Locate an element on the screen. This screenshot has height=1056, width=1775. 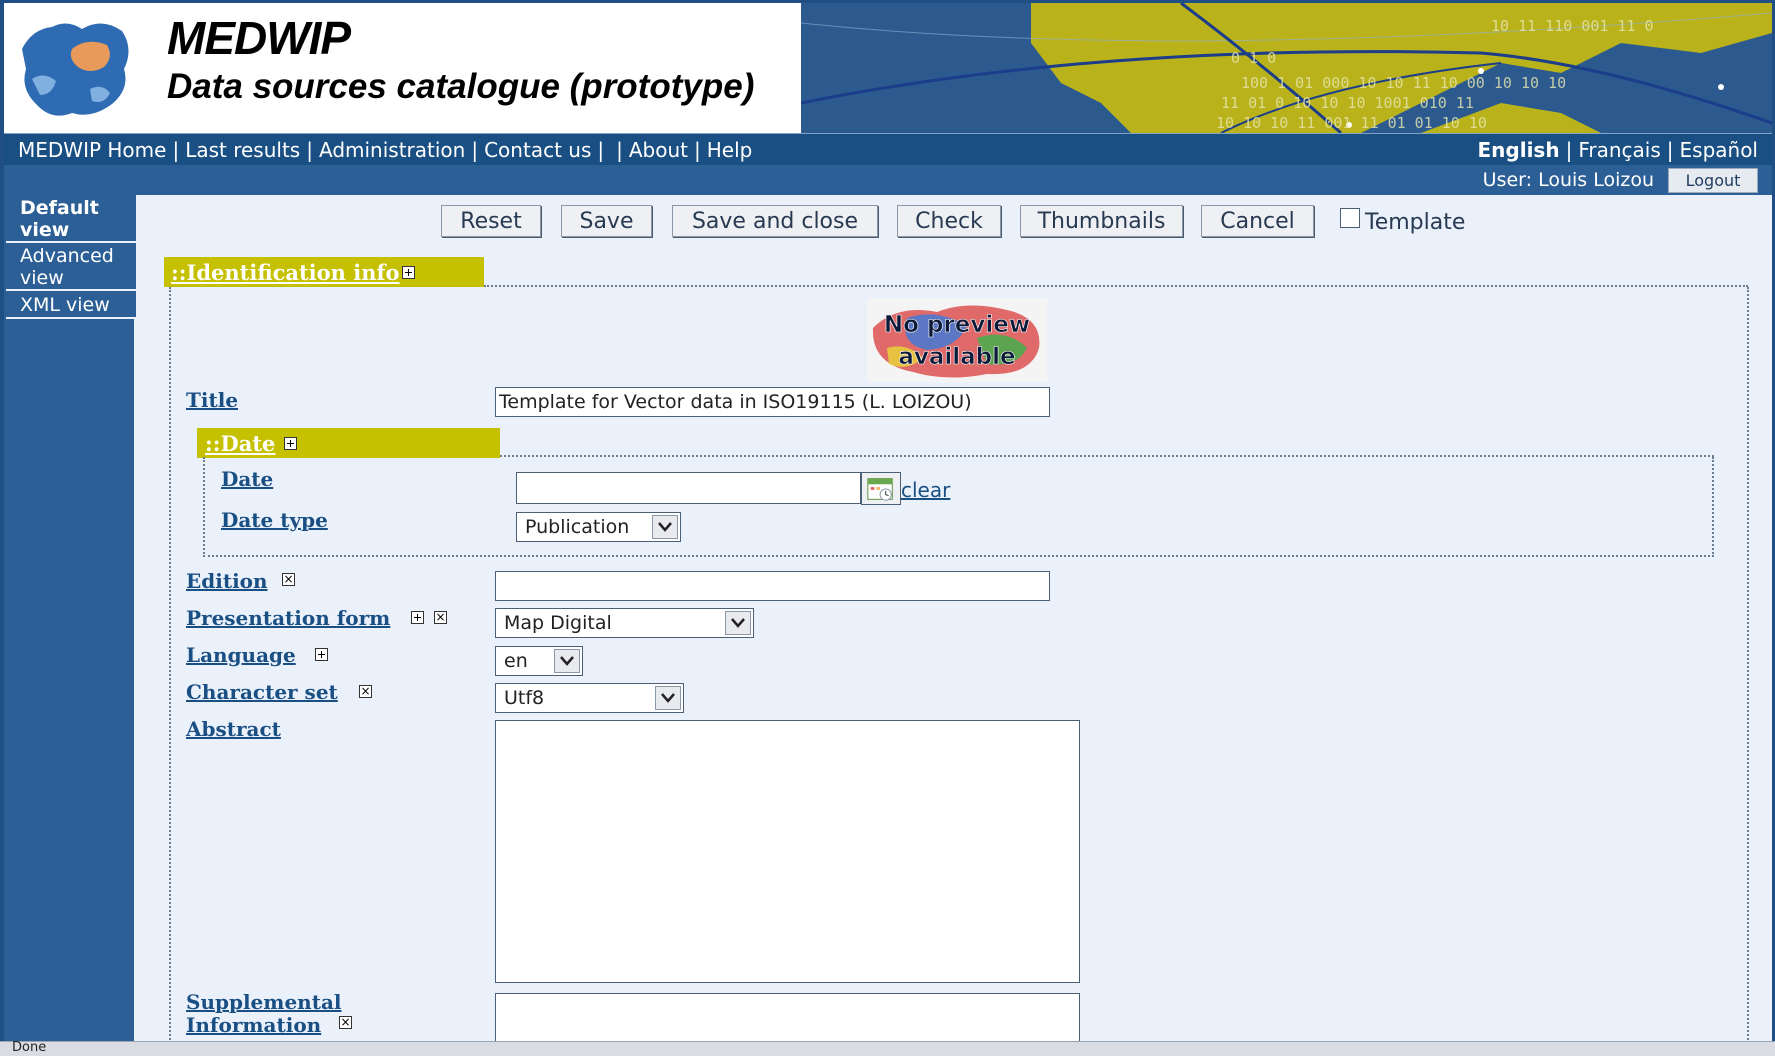
character-set-remove-icon: × is located at coordinates (365, 691).